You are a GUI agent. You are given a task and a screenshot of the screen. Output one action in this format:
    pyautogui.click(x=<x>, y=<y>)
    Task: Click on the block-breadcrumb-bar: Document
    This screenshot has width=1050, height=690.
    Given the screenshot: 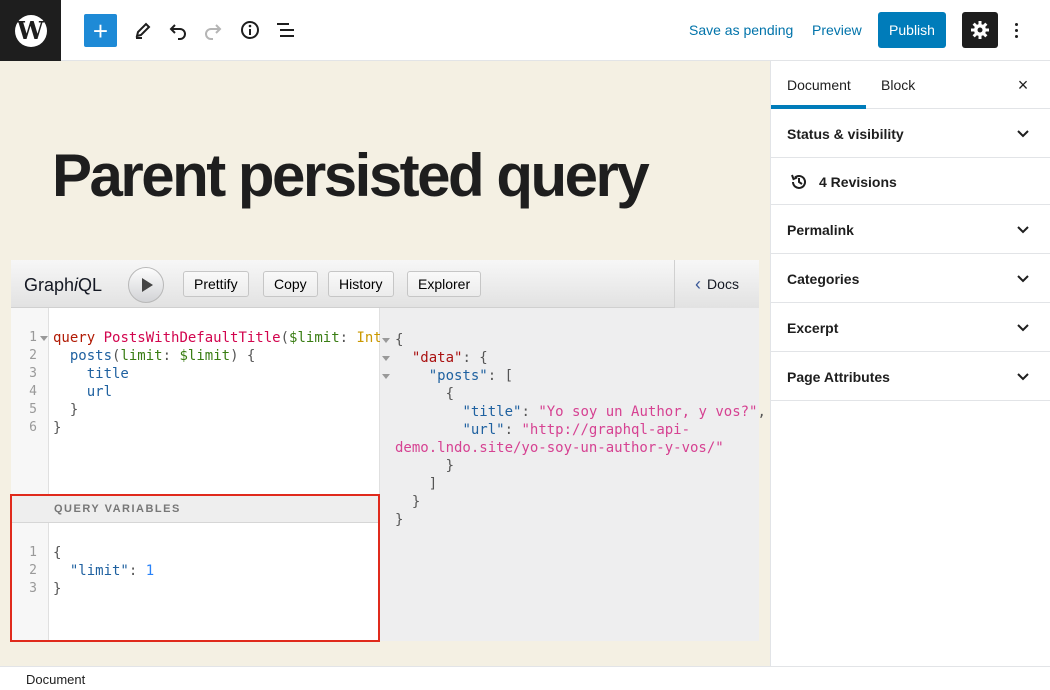 What is the action you would take?
    pyautogui.click(x=525, y=678)
    